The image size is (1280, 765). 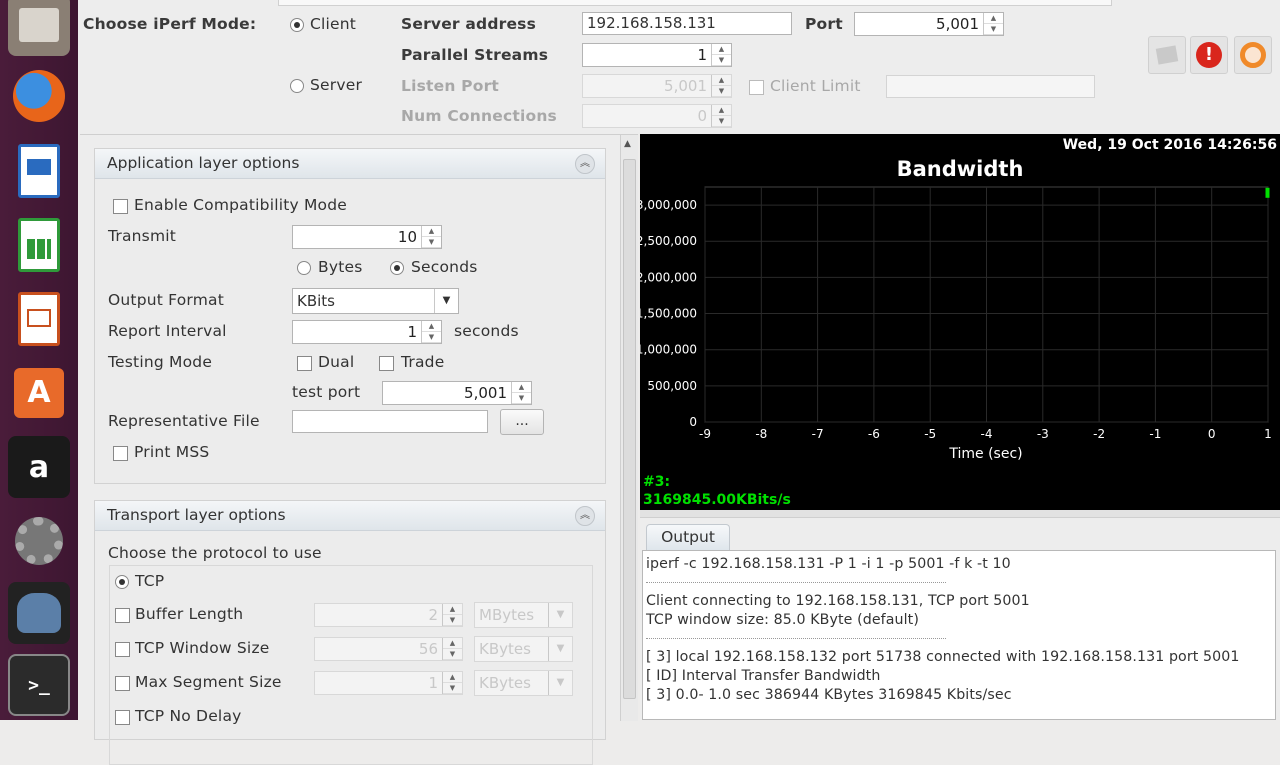 What do you see at coordinates (507, 615) in the screenshot?
I see `buffer-unit-value: MBytes` at bounding box center [507, 615].